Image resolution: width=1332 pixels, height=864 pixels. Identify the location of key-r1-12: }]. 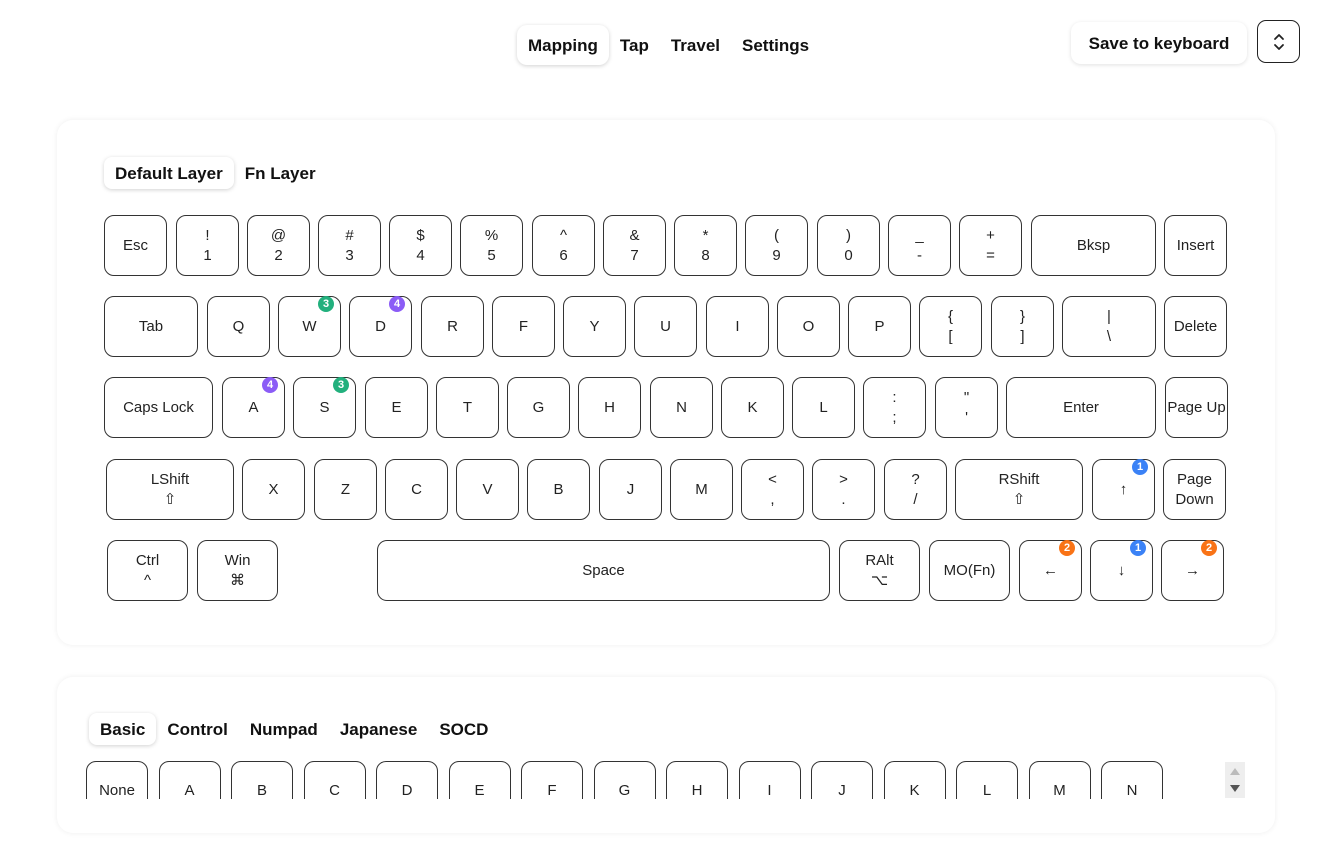
(1022, 326).